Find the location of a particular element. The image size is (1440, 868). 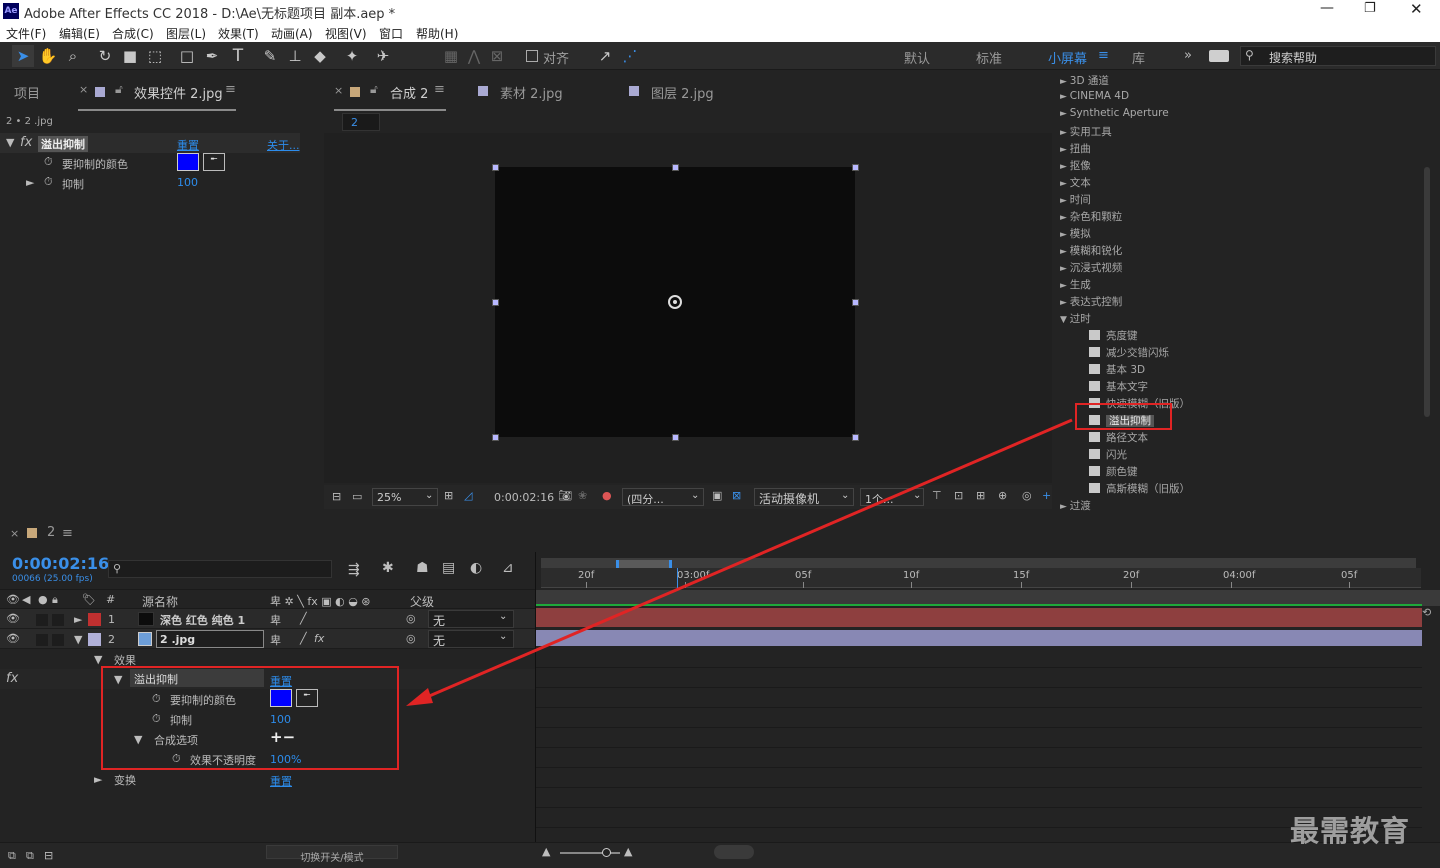

reset-exposure-icon: ⊤ is located at coordinates (937, 495).